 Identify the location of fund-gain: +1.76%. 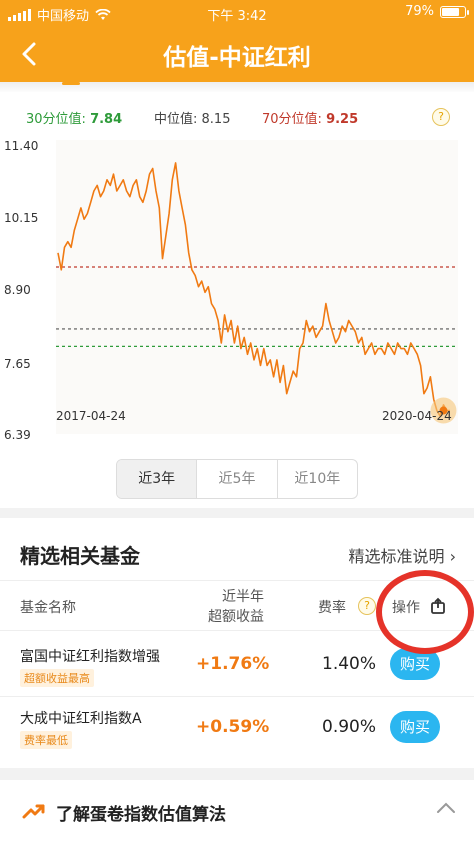
(233, 664).